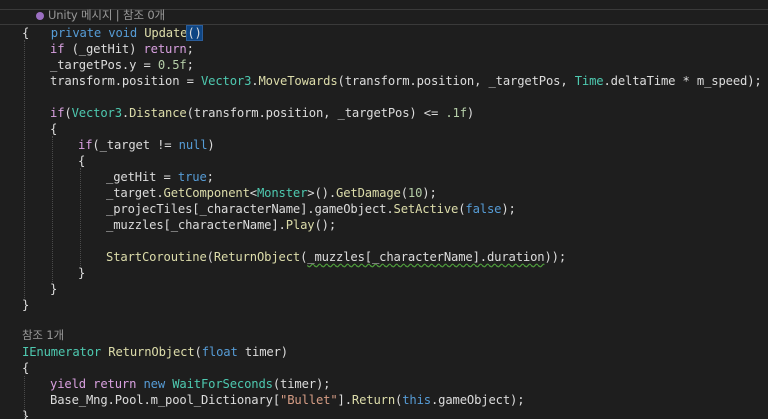  I want to click on code-text: (transform.position, _targetPos) <=, so click(316, 113).